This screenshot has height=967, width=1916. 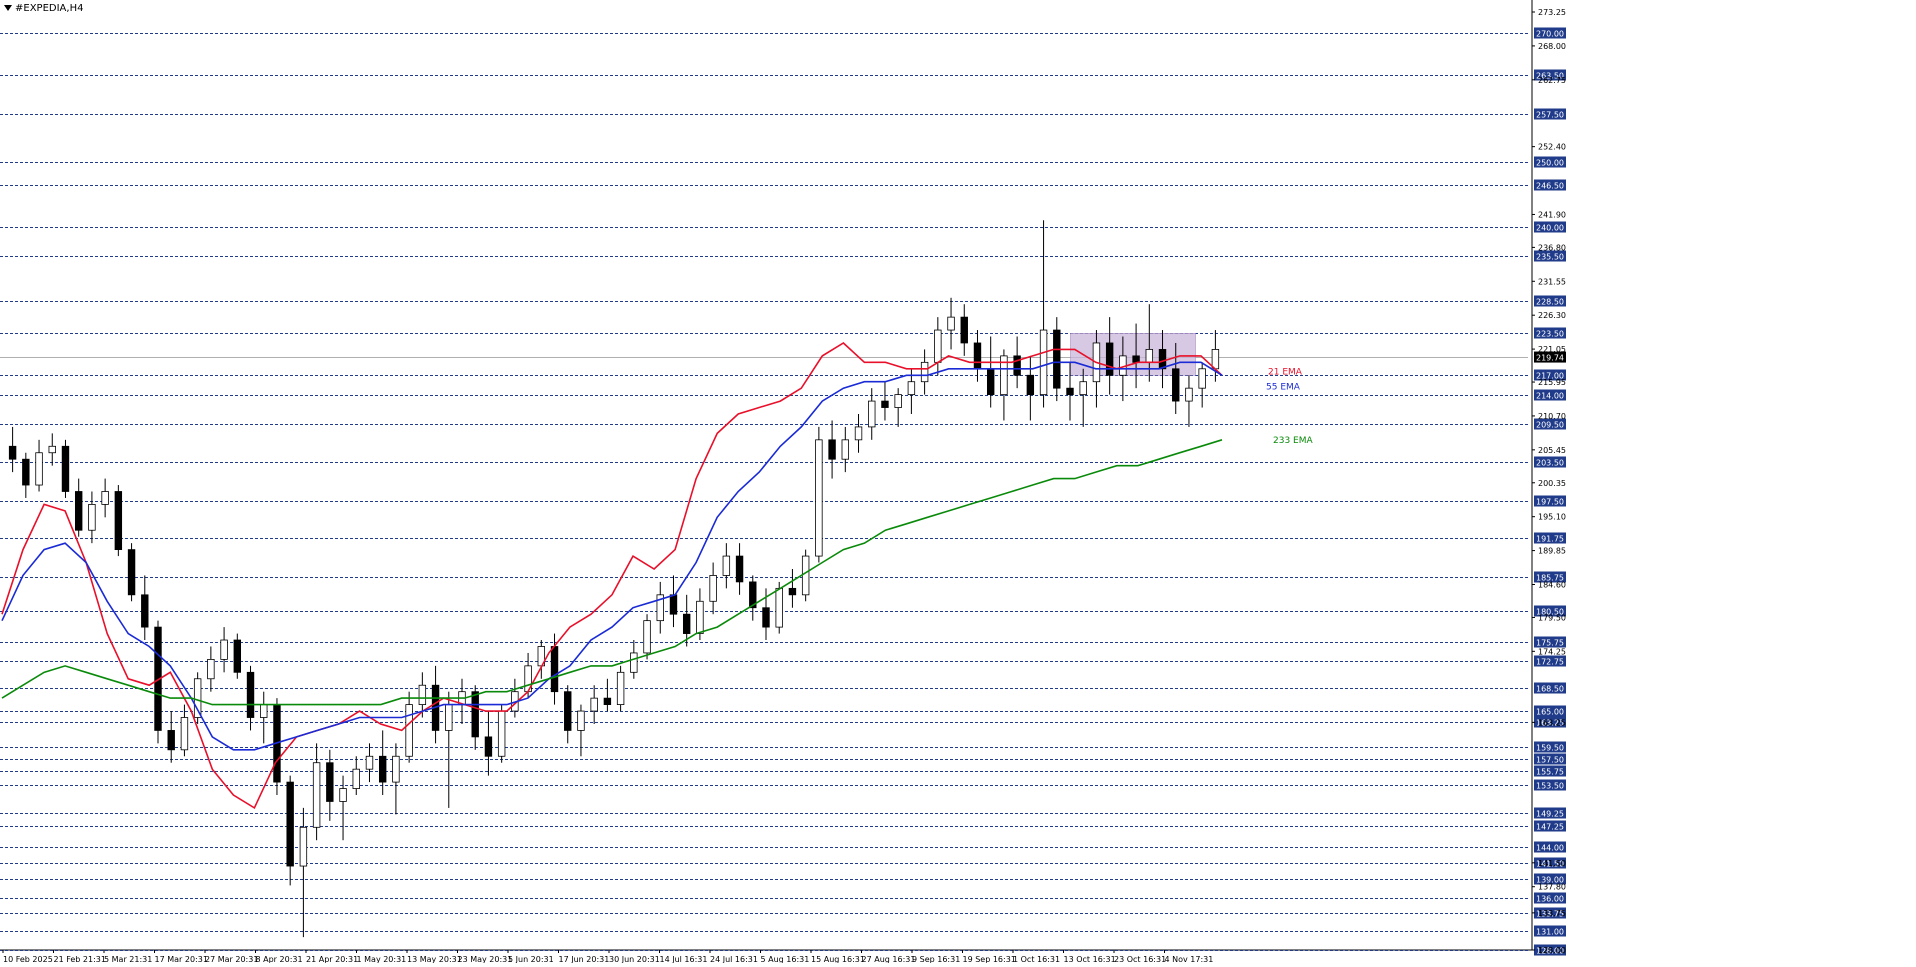 I want to click on level-label: 131.00, so click(x=1550, y=932).